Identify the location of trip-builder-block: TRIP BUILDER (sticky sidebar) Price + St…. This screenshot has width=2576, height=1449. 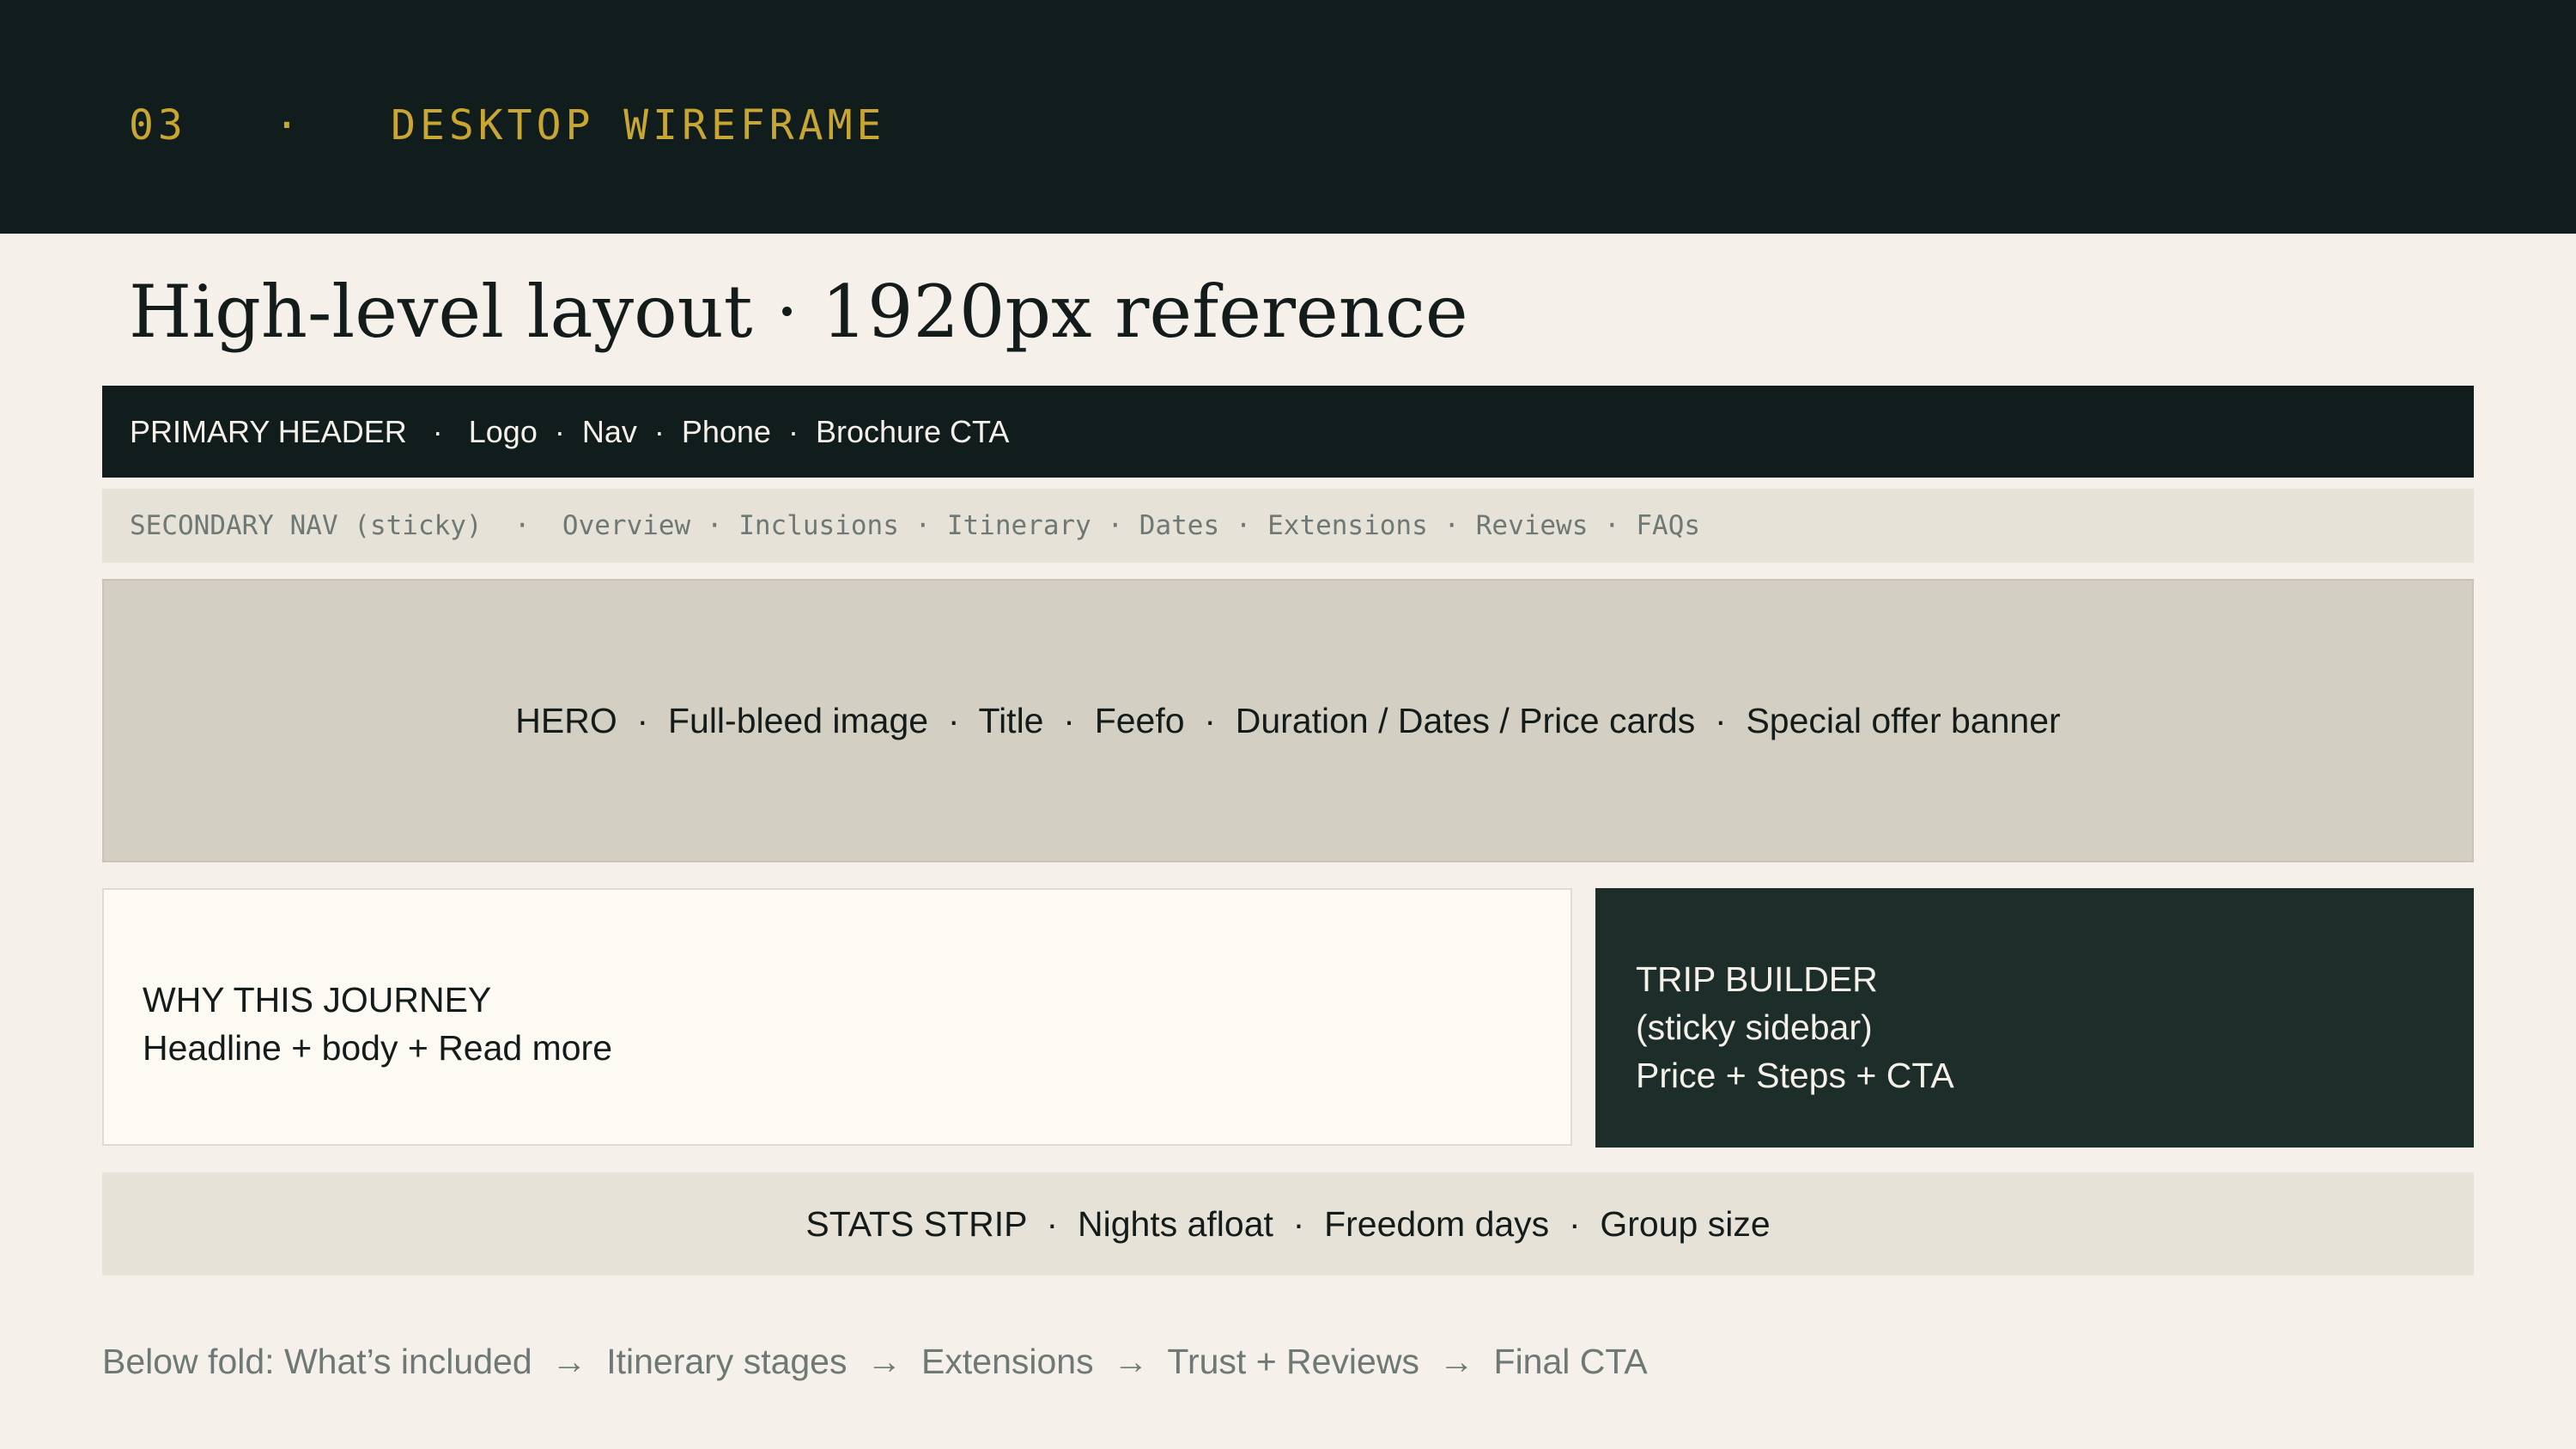
(2034, 1018).